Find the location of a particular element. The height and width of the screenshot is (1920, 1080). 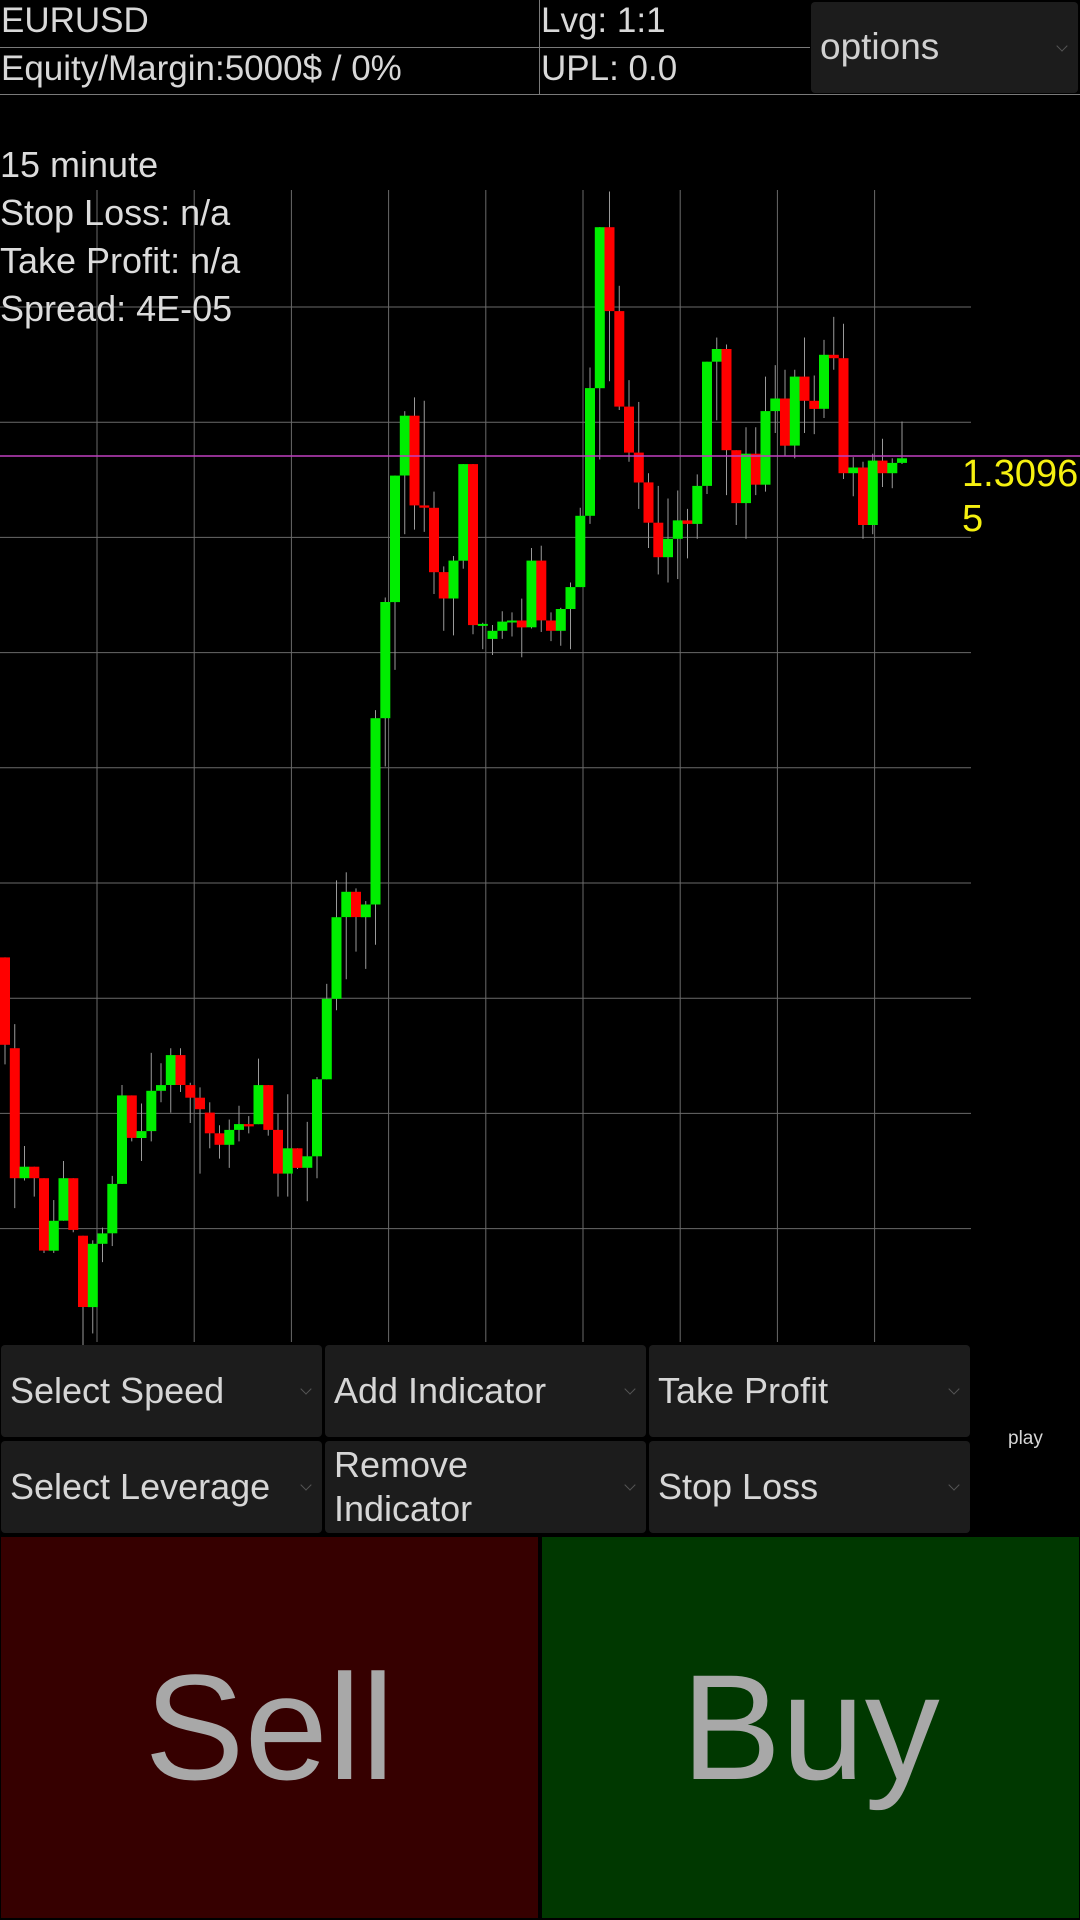

sell-button: Sell is located at coordinates (269, 1727).